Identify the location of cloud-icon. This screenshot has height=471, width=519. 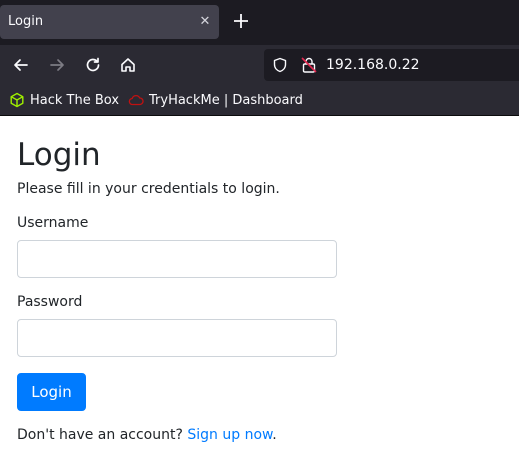
(136, 100).